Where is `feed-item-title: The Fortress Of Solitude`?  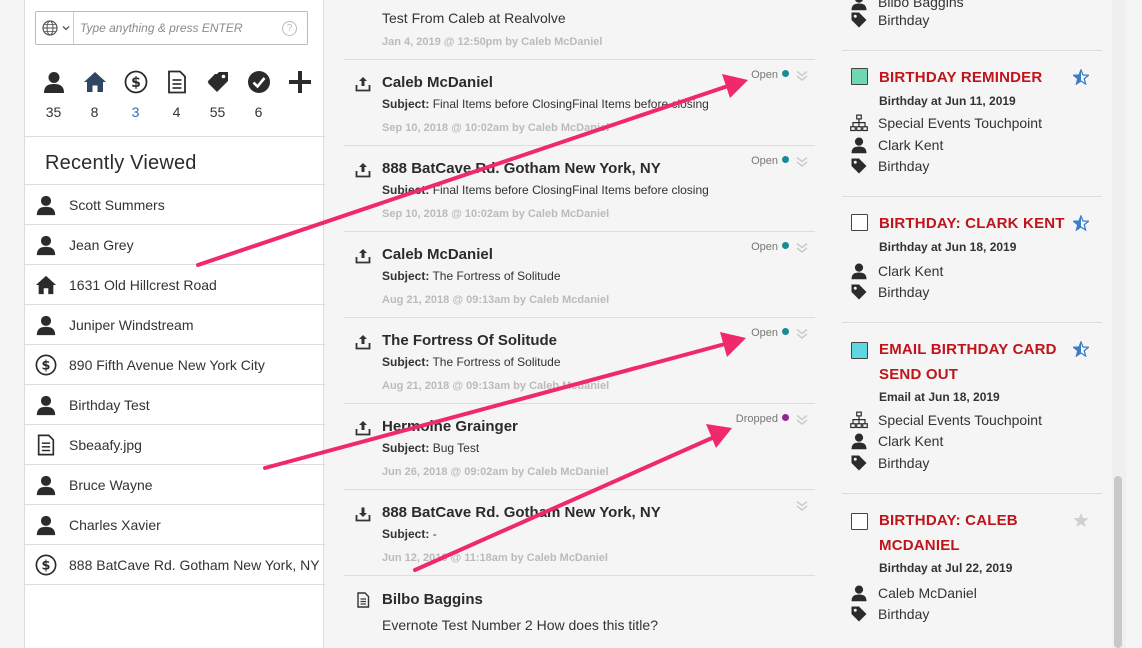
feed-item-title: The Fortress Of Solitude is located at coordinates (469, 340).